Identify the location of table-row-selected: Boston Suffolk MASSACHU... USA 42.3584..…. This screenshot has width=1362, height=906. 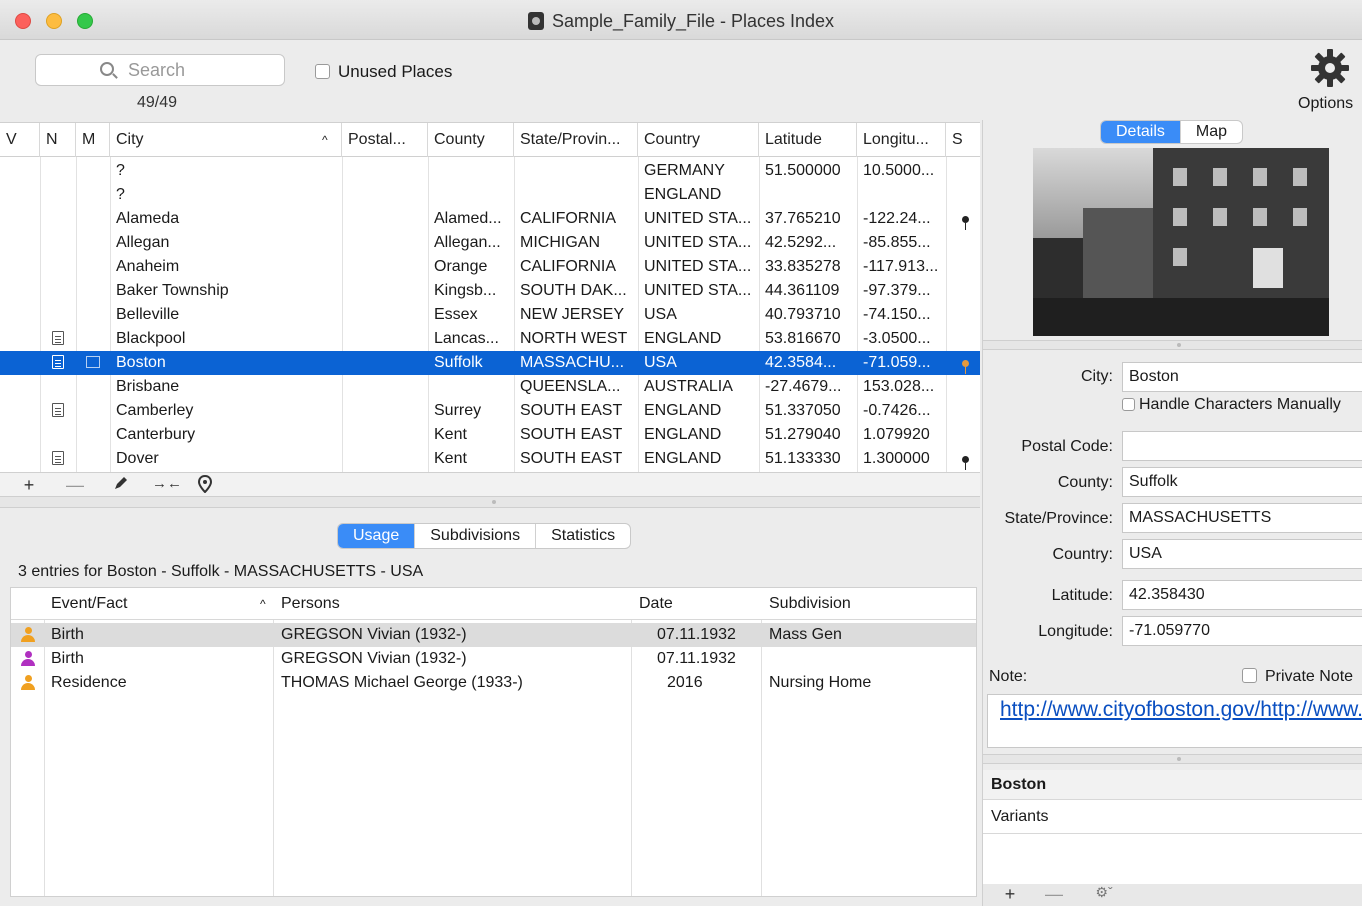
(490, 363).